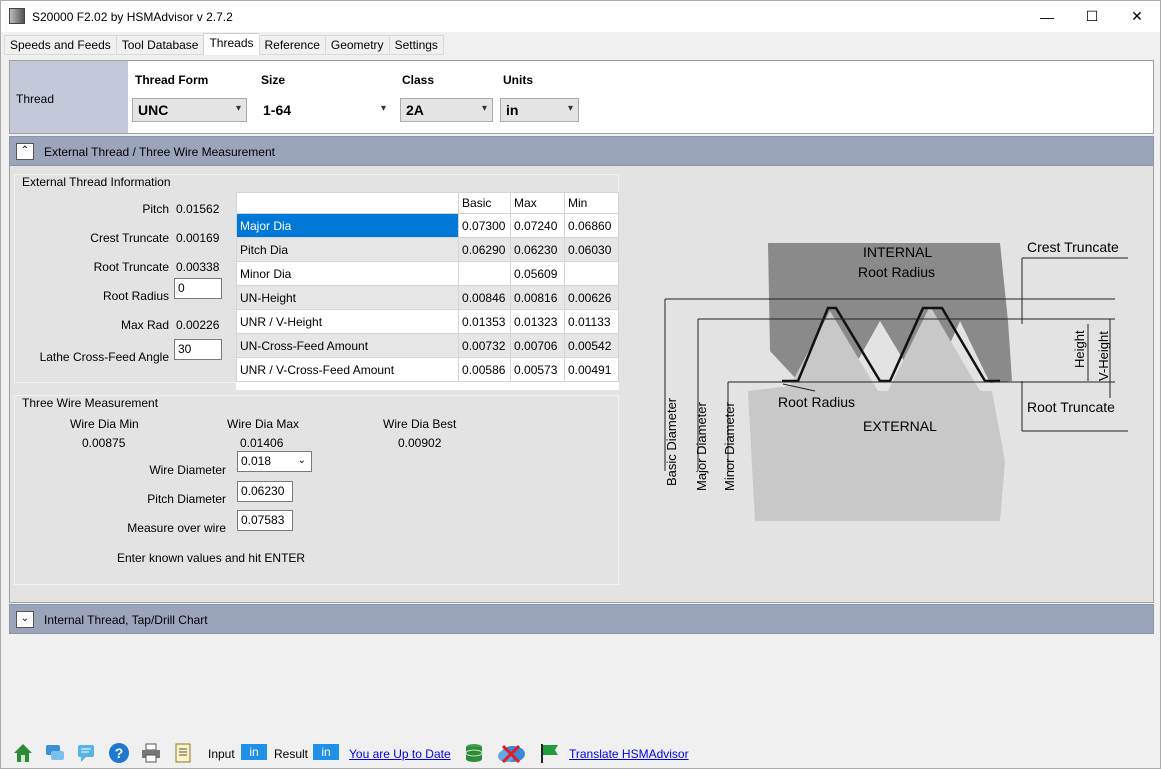  Describe the element at coordinates (518, 80) in the screenshot. I see `units-label: Units` at that location.